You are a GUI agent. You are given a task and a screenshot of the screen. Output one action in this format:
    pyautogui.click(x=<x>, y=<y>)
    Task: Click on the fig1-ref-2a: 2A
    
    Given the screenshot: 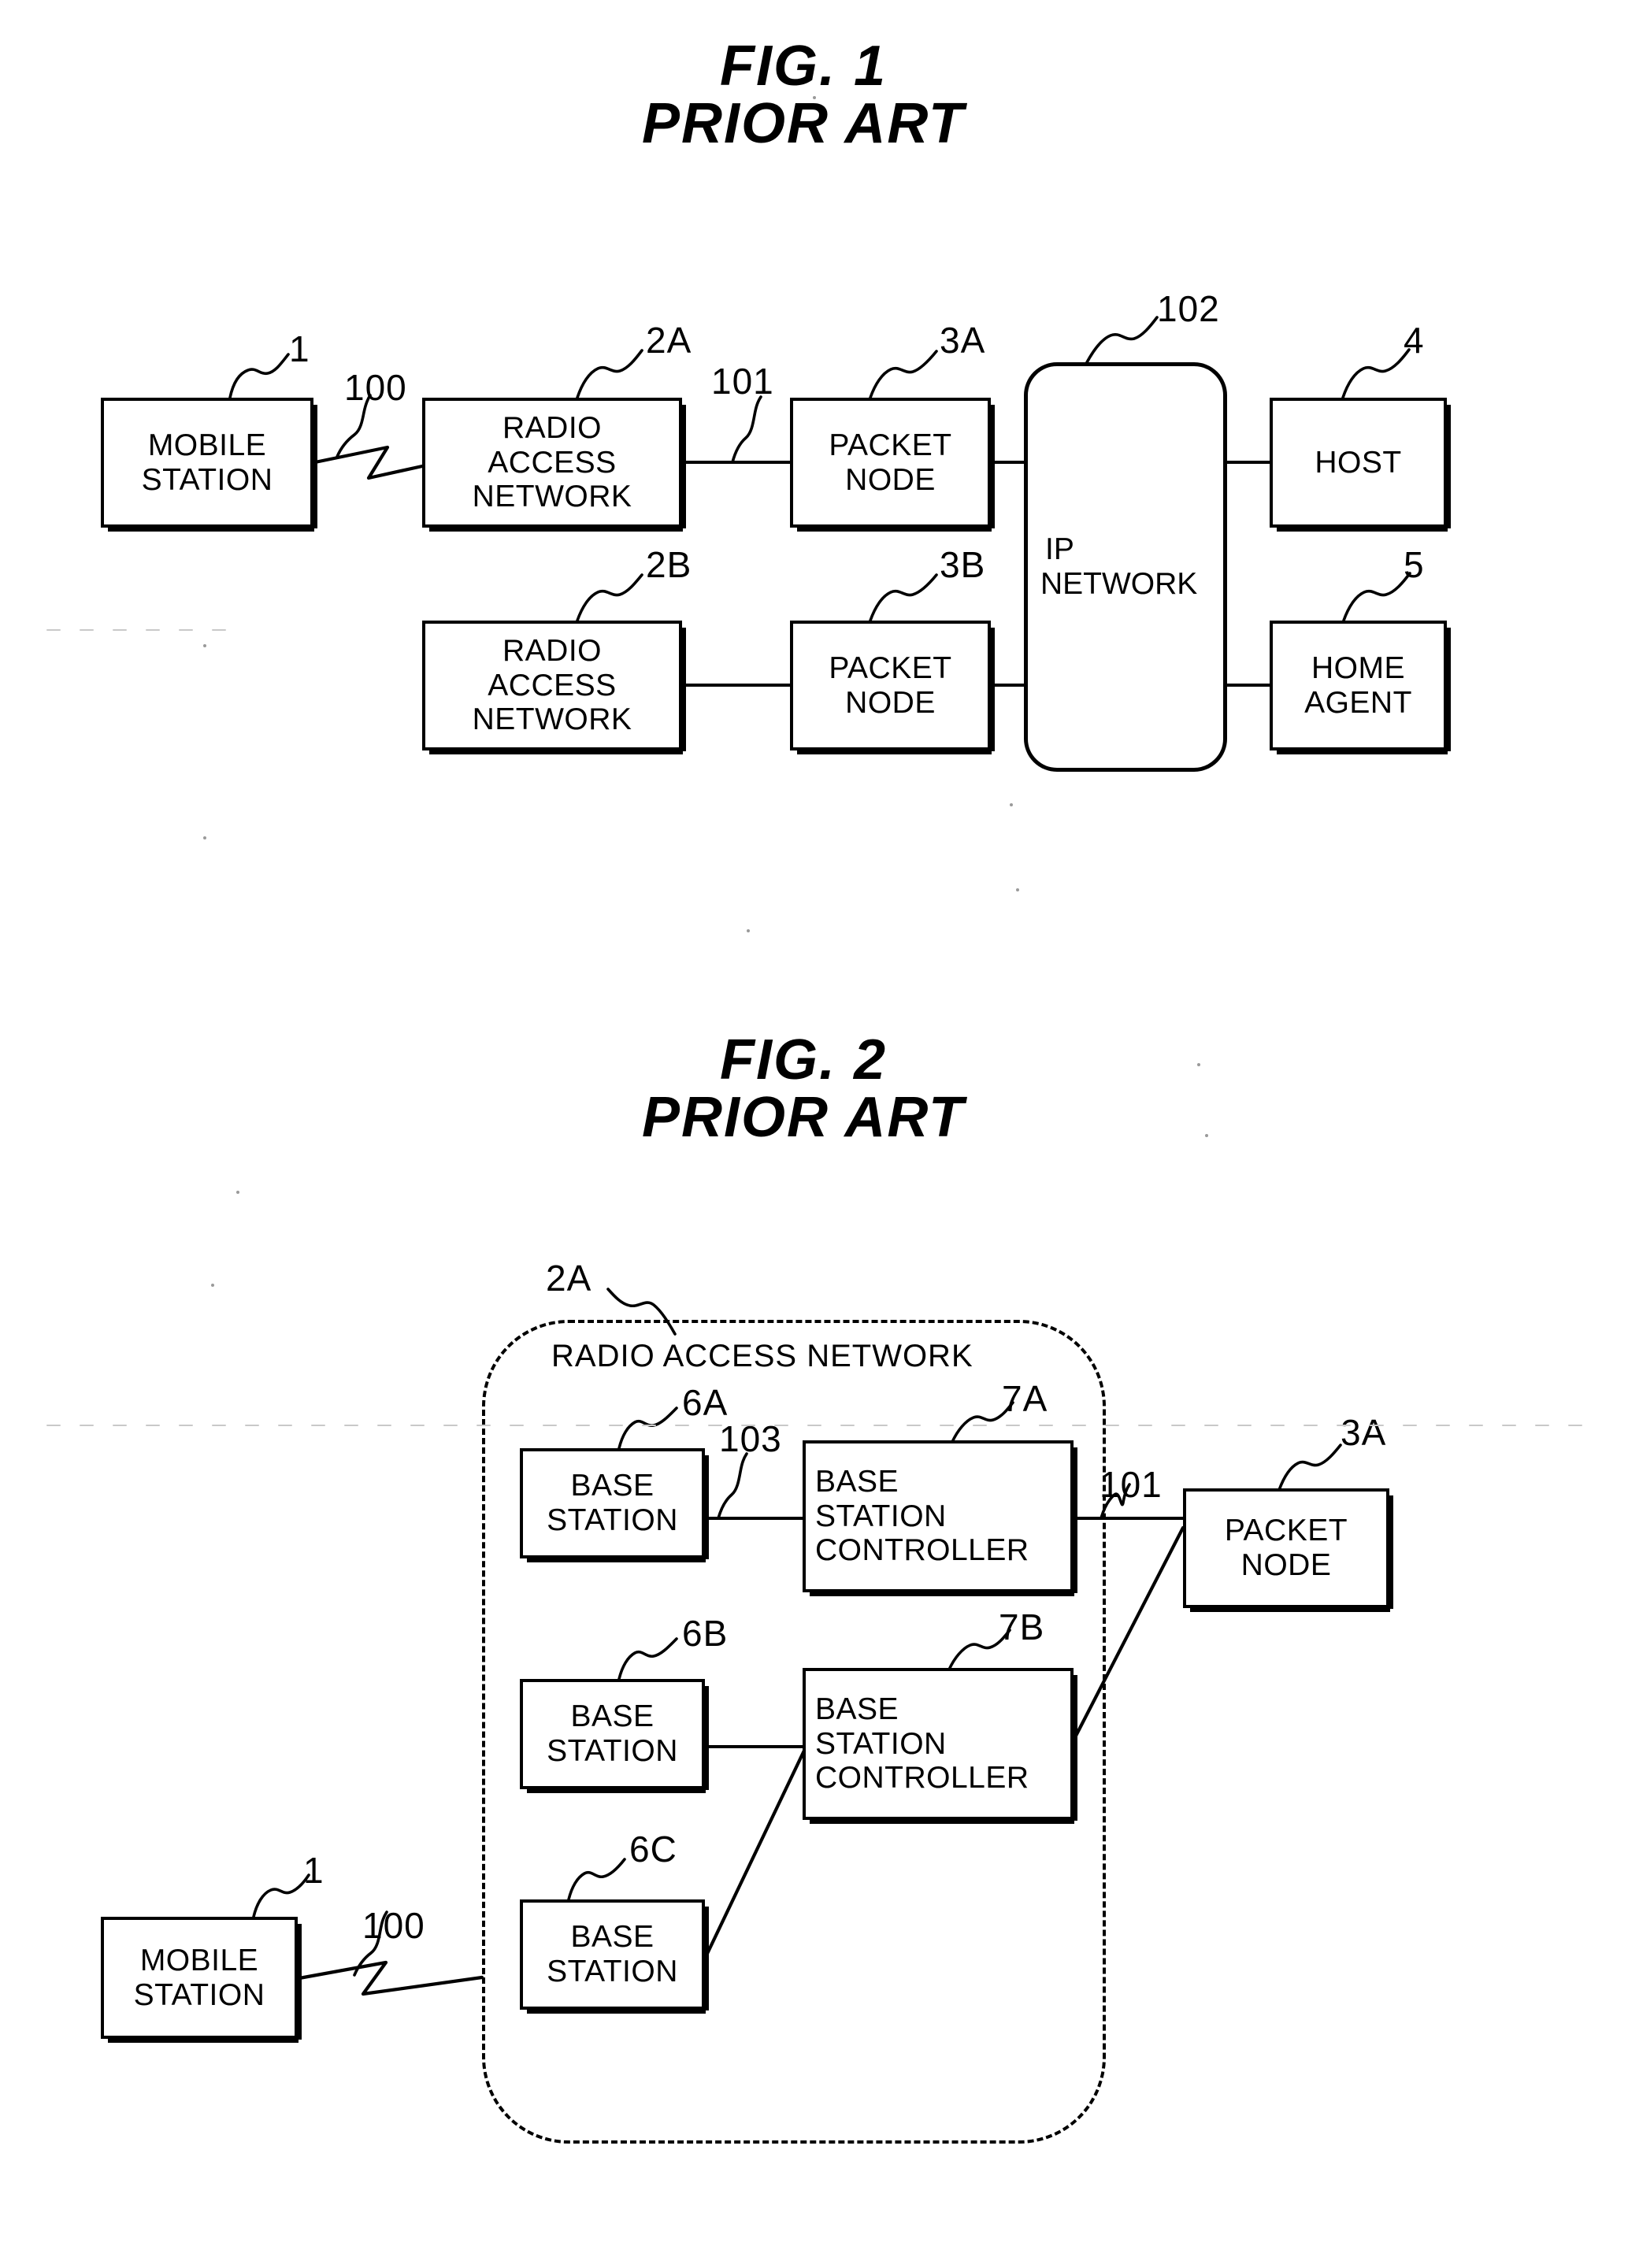 What is the action you would take?
    pyautogui.click(x=669, y=340)
    